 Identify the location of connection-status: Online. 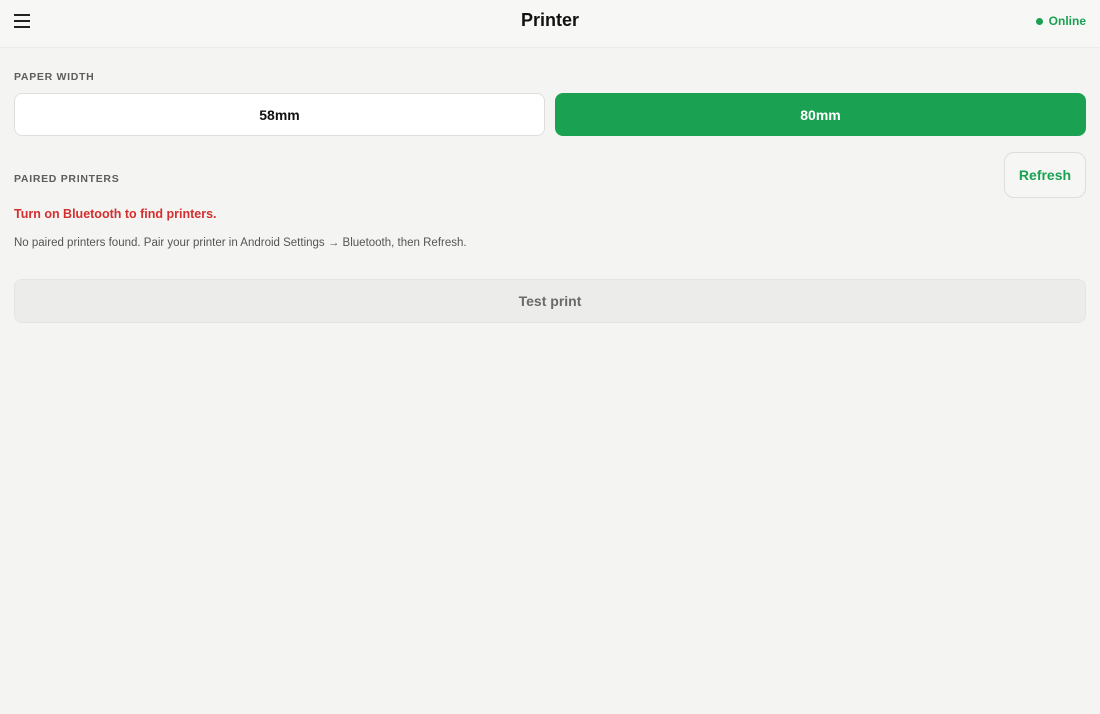
(1060, 21).